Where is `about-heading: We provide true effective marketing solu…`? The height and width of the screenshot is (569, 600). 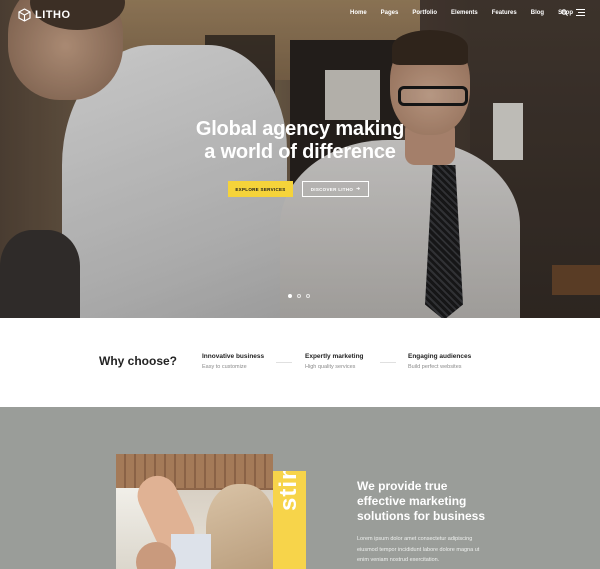 about-heading: We provide true effective marketing solu… is located at coordinates (421, 501).